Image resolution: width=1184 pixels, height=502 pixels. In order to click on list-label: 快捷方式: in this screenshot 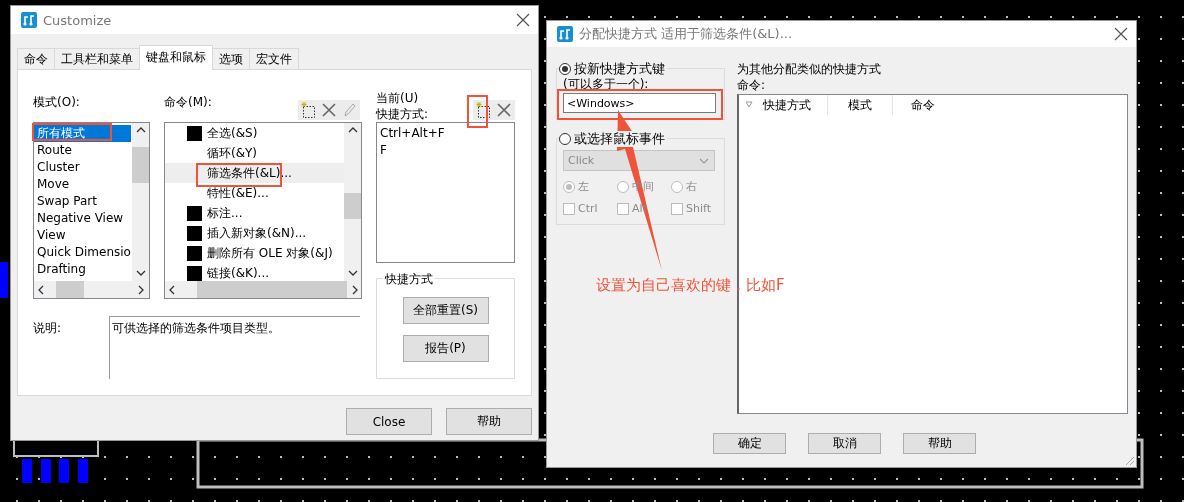, I will do `click(402, 114)`.